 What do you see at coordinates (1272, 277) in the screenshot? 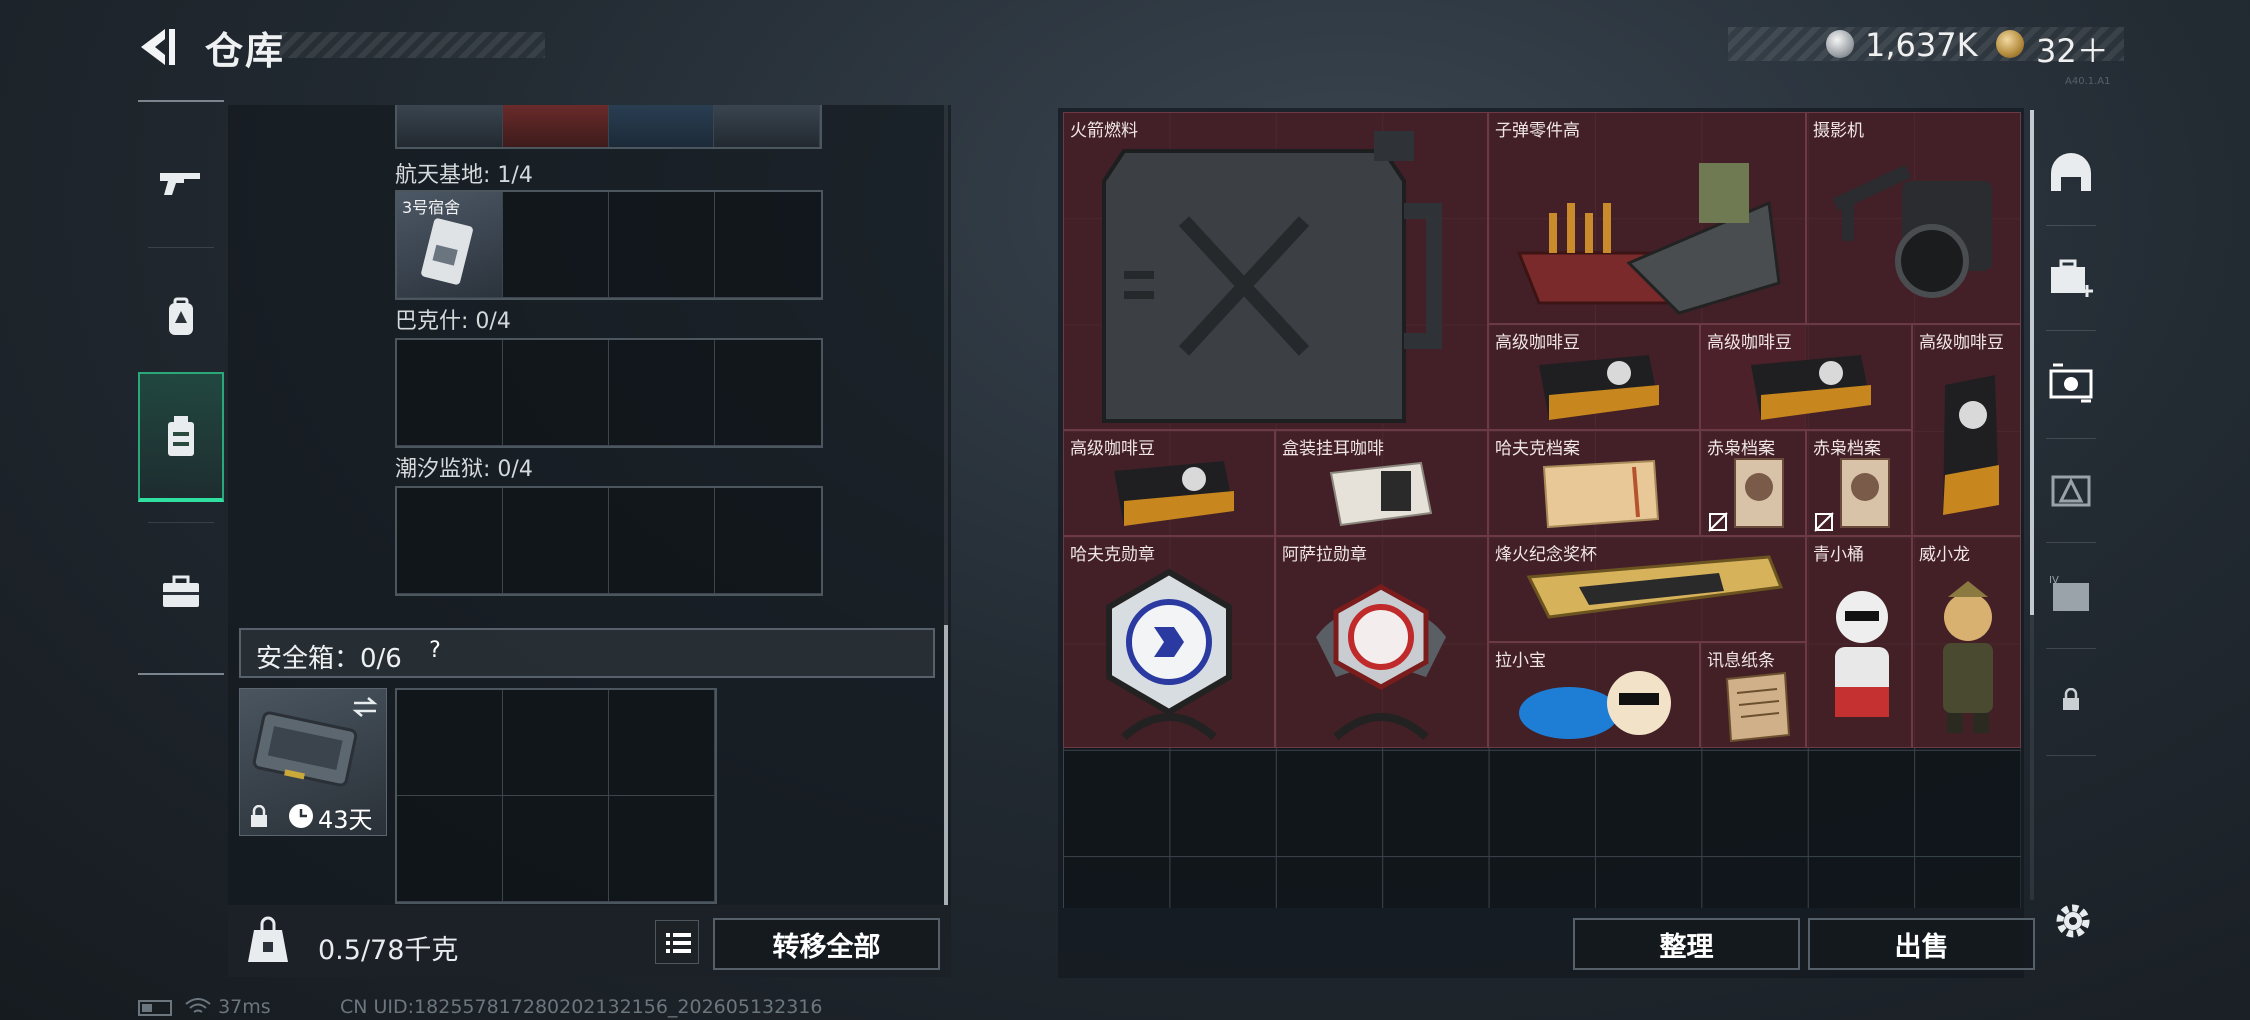
I see `jerry-can-icon` at bounding box center [1272, 277].